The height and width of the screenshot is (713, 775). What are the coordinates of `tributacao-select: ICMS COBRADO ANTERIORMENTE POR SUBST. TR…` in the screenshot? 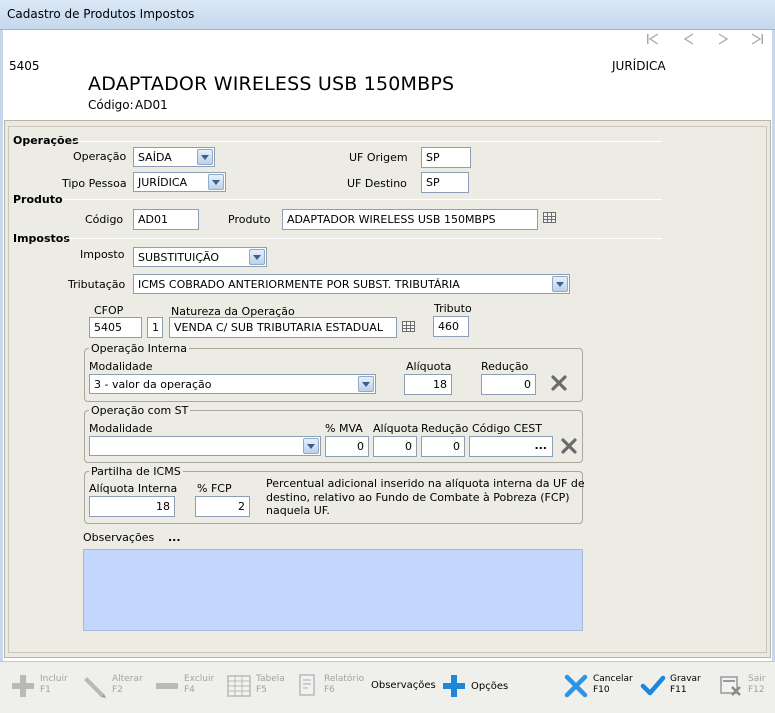 It's located at (351, 284).